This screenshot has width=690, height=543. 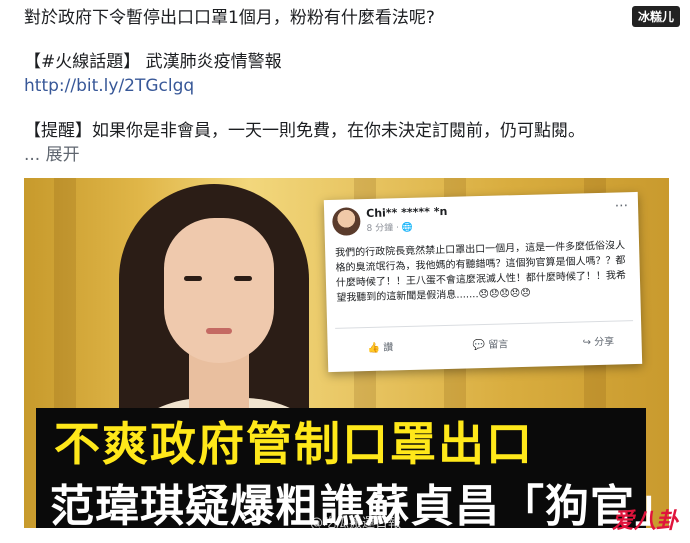 I want to click on watermark-tag: 冰糕儿, so click(x=655, y=16).